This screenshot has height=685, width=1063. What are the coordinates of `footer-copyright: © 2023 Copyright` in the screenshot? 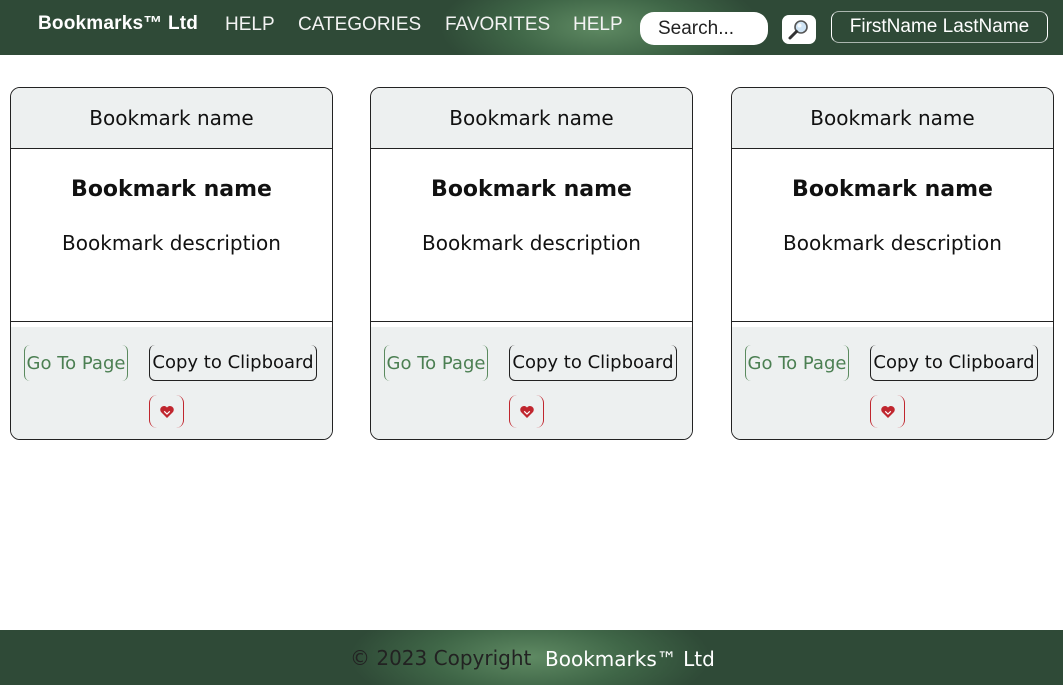 It's located at (441, 658).